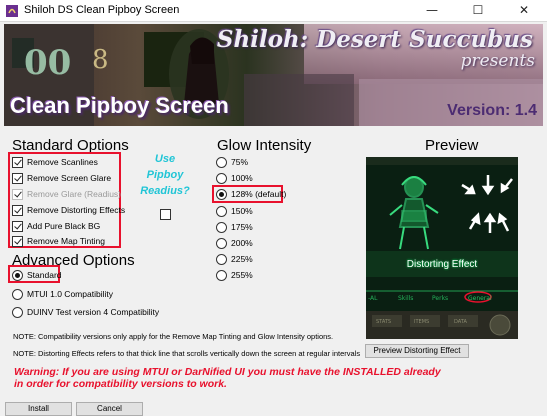 Image resolution: width=547 pixels, height=416 pixels. What do you see at coordinates (119, 105) in the screenshot?
I see `banner-title: Clean Pipboy Screen` at bounding box center [119, 105].